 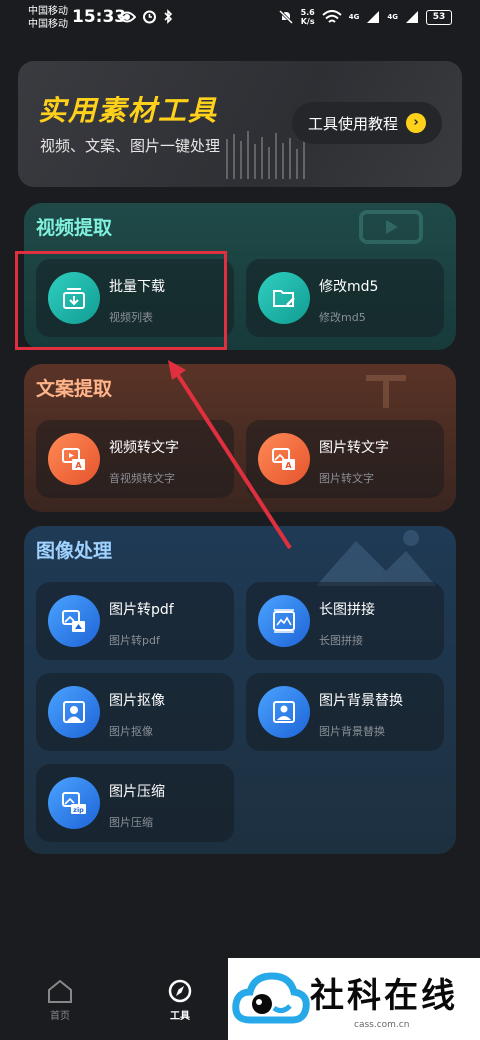 I want to click on card-subtitle: 图片转pdf, so click(x=134, y=640).